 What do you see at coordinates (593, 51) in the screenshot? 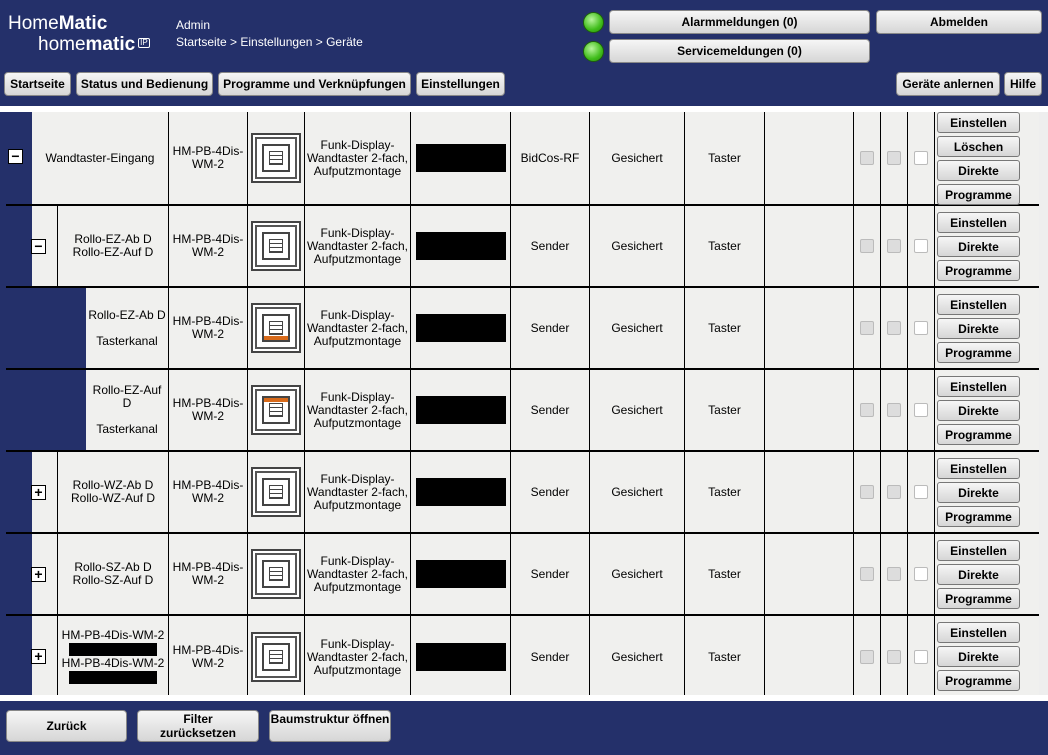
I see `service-status-led-icon` at bounding box center [593, 51].